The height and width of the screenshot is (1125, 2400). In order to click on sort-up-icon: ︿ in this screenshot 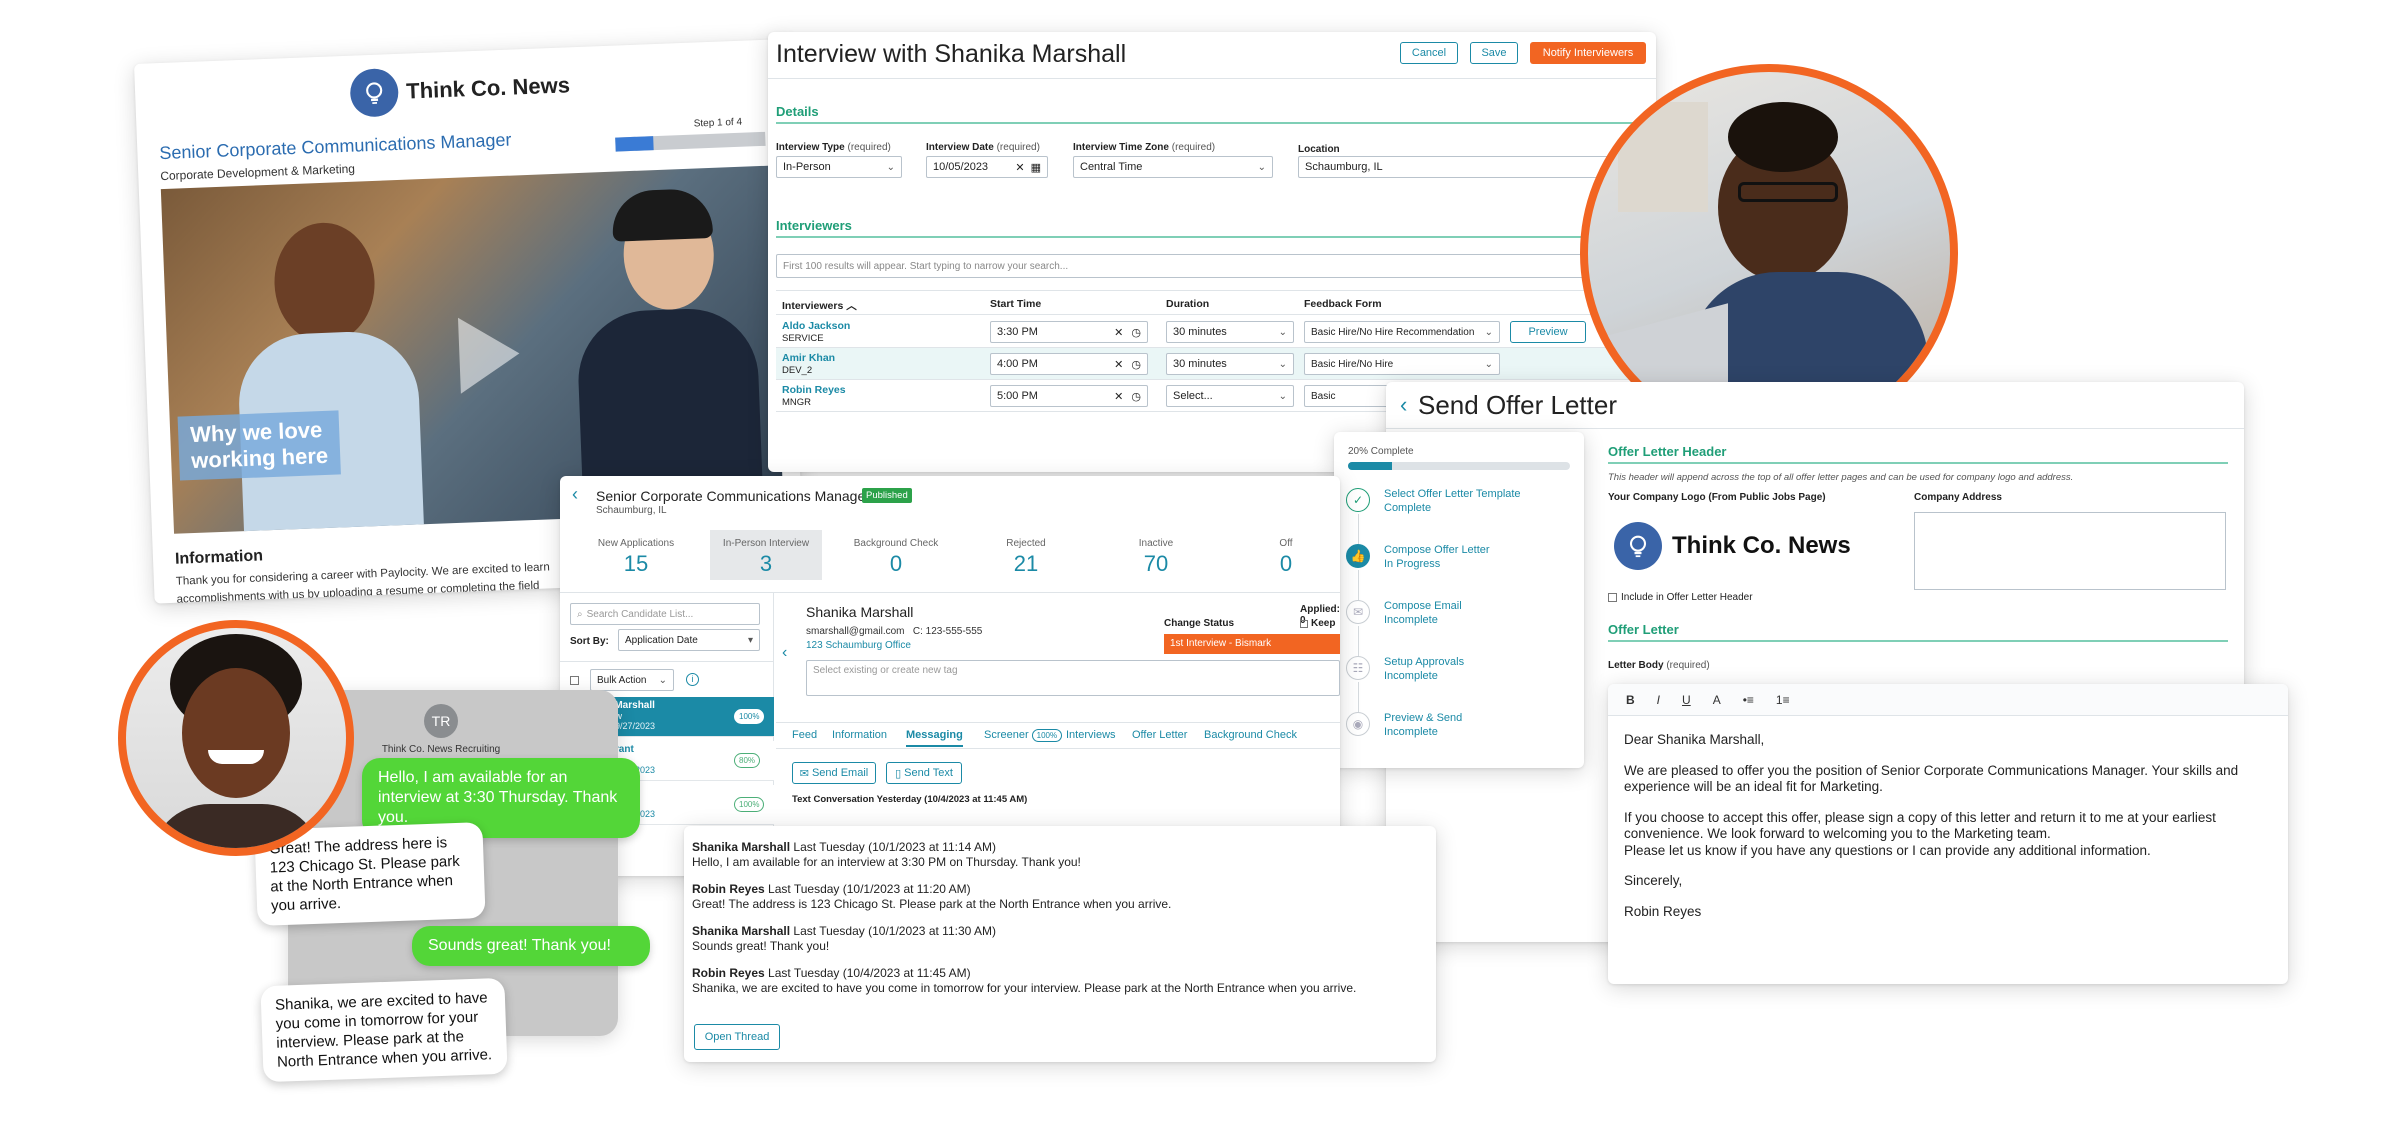, I will do `click(851, 306)`.